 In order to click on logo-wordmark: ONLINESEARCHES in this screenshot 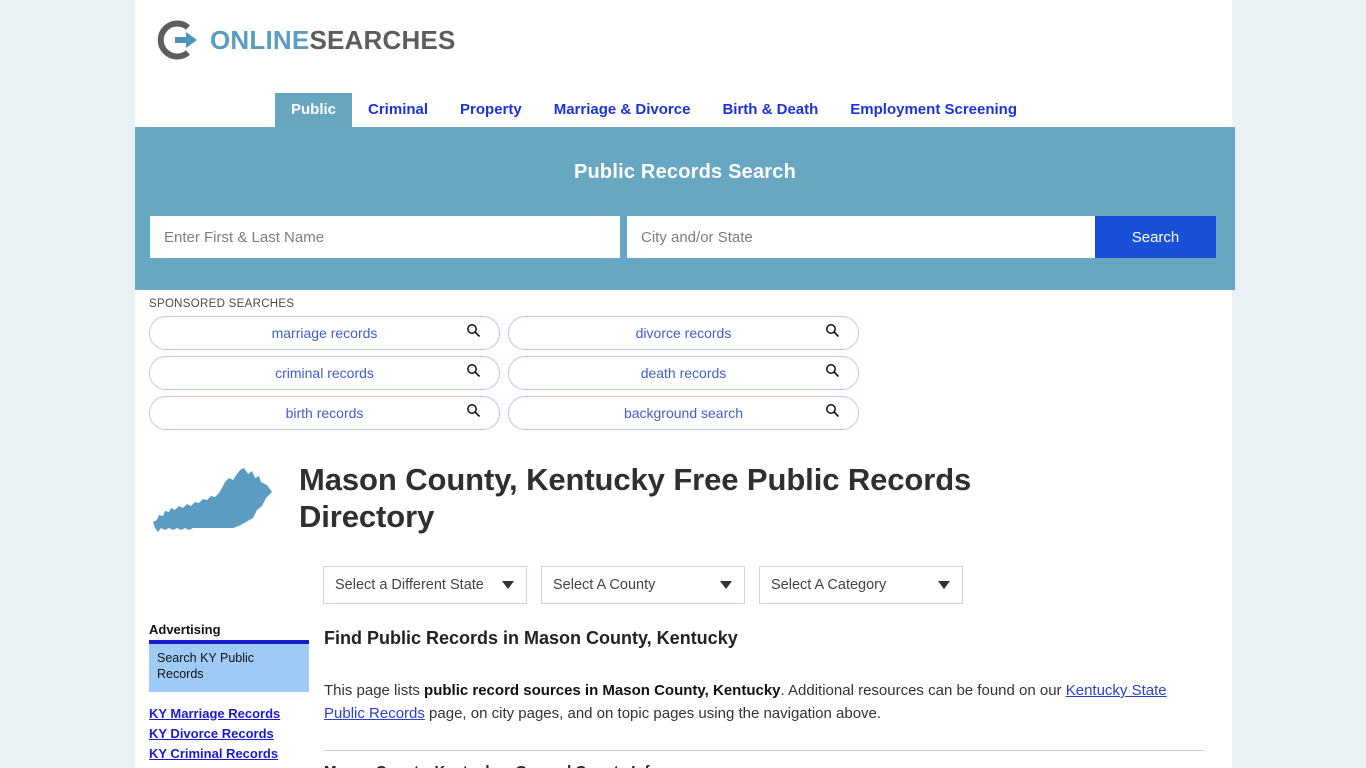, I will do `click(333, 40)`.